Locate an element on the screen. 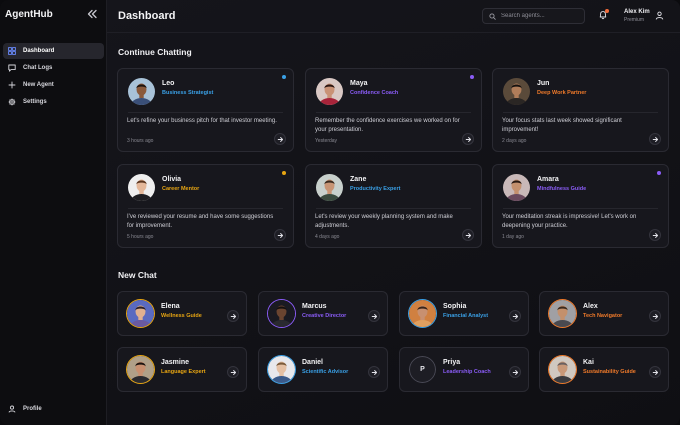 The width and height of the screenshot is (680, 425). search-box is located at coordinates (533, 16).